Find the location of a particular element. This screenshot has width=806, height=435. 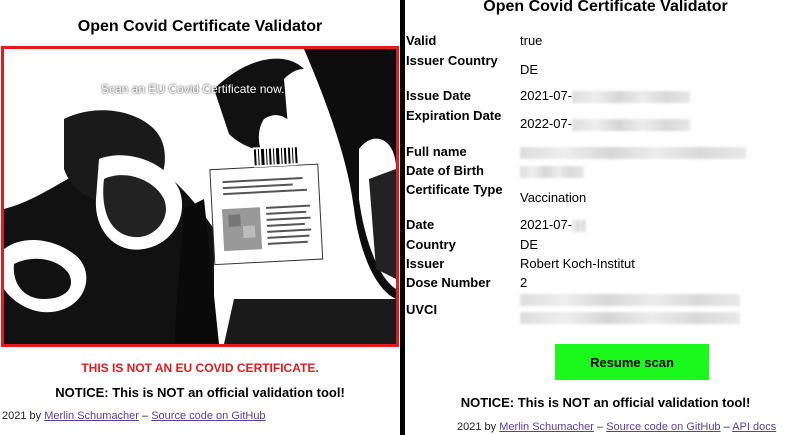

field-value: 2 is located at coordinates (524, 282).